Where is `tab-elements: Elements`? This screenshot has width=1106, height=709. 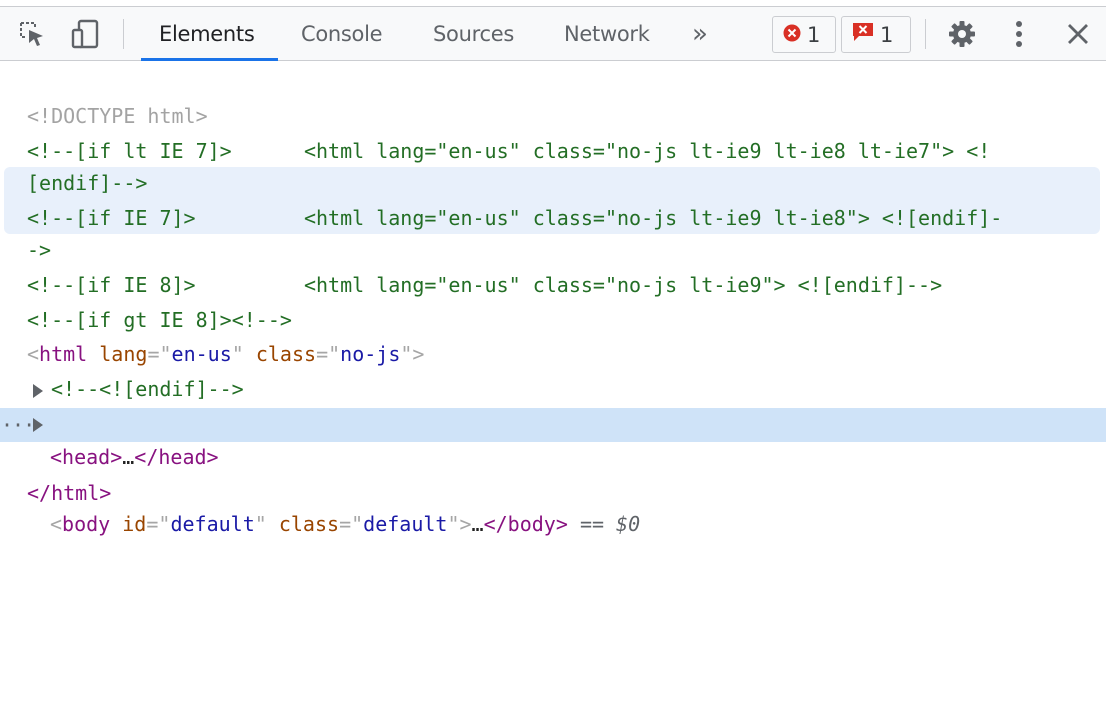 tab-elements: Elements is located at coordinates (206, 33).